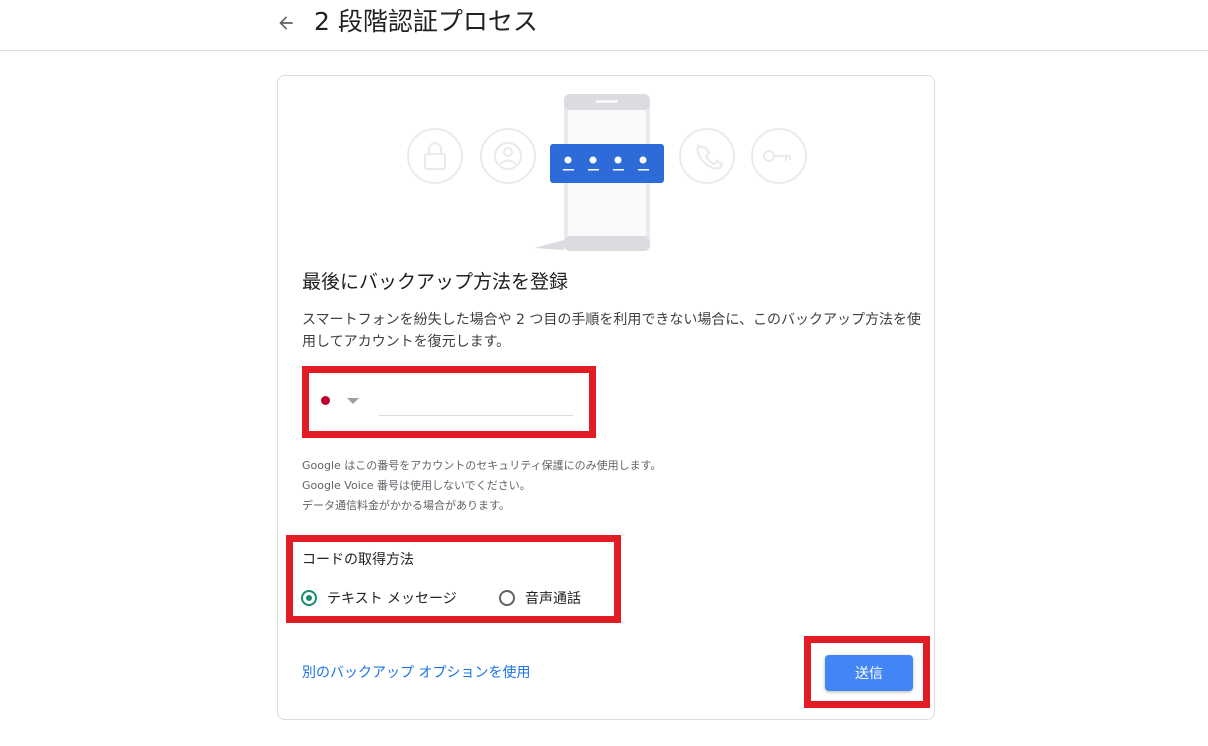 Image resolution: width=1208 pixels, height=746 pixels. What do you see at coordinates (406, 505) in the screenshot?
I see `note-line: データ通信料金がかかる場合があります。` at bounding box center [406, 505].